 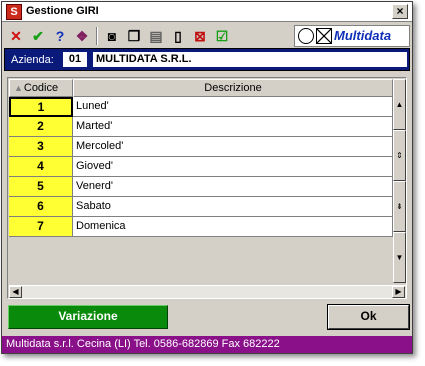 I want to click on column-header-descrizione: Descrizione, so click(x=233, y=88).